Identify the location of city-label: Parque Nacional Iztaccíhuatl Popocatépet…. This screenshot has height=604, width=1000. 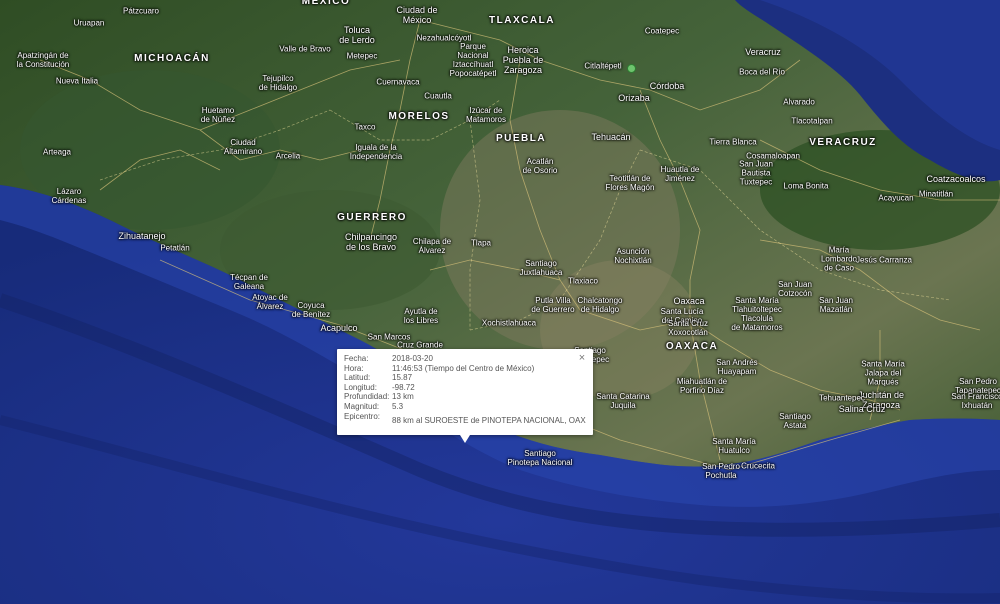
(473, 60).